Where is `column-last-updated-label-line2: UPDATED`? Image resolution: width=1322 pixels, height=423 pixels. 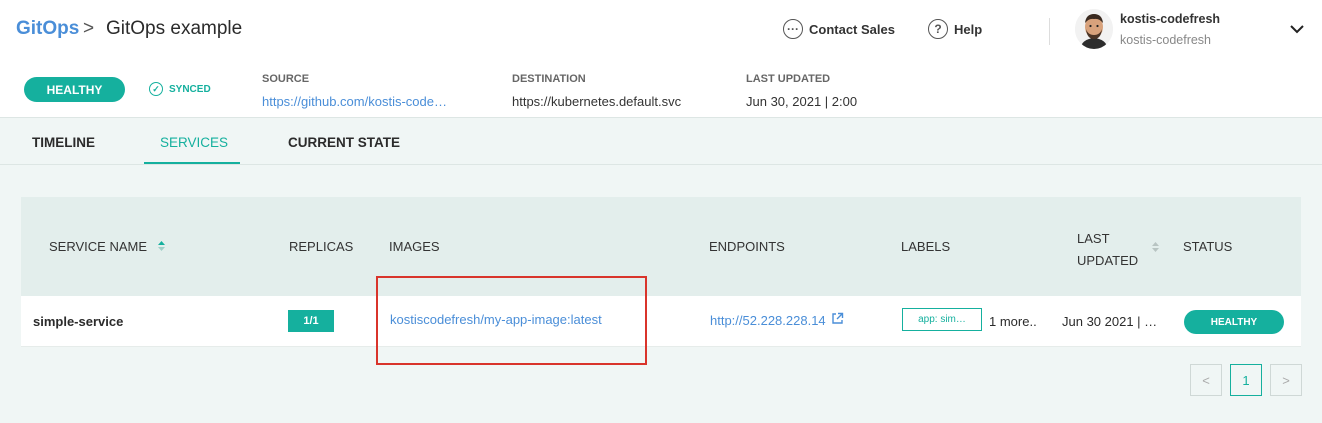 column-last-updated-label-line2: UPDATED is located at coordinates (1108, 260).